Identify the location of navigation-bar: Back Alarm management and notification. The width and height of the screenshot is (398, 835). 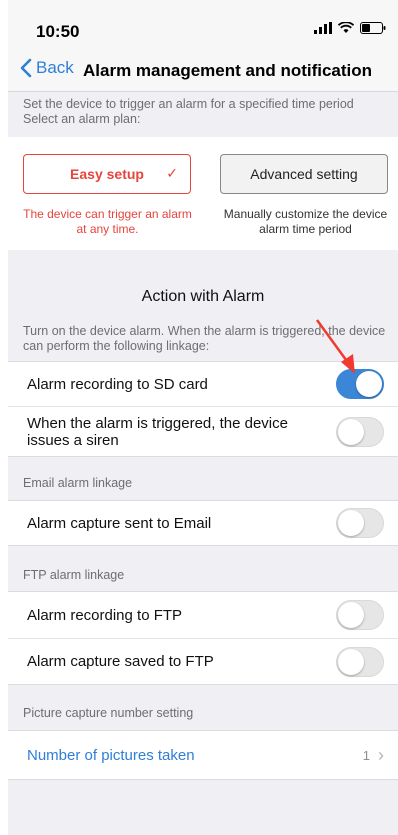
(203, 70).